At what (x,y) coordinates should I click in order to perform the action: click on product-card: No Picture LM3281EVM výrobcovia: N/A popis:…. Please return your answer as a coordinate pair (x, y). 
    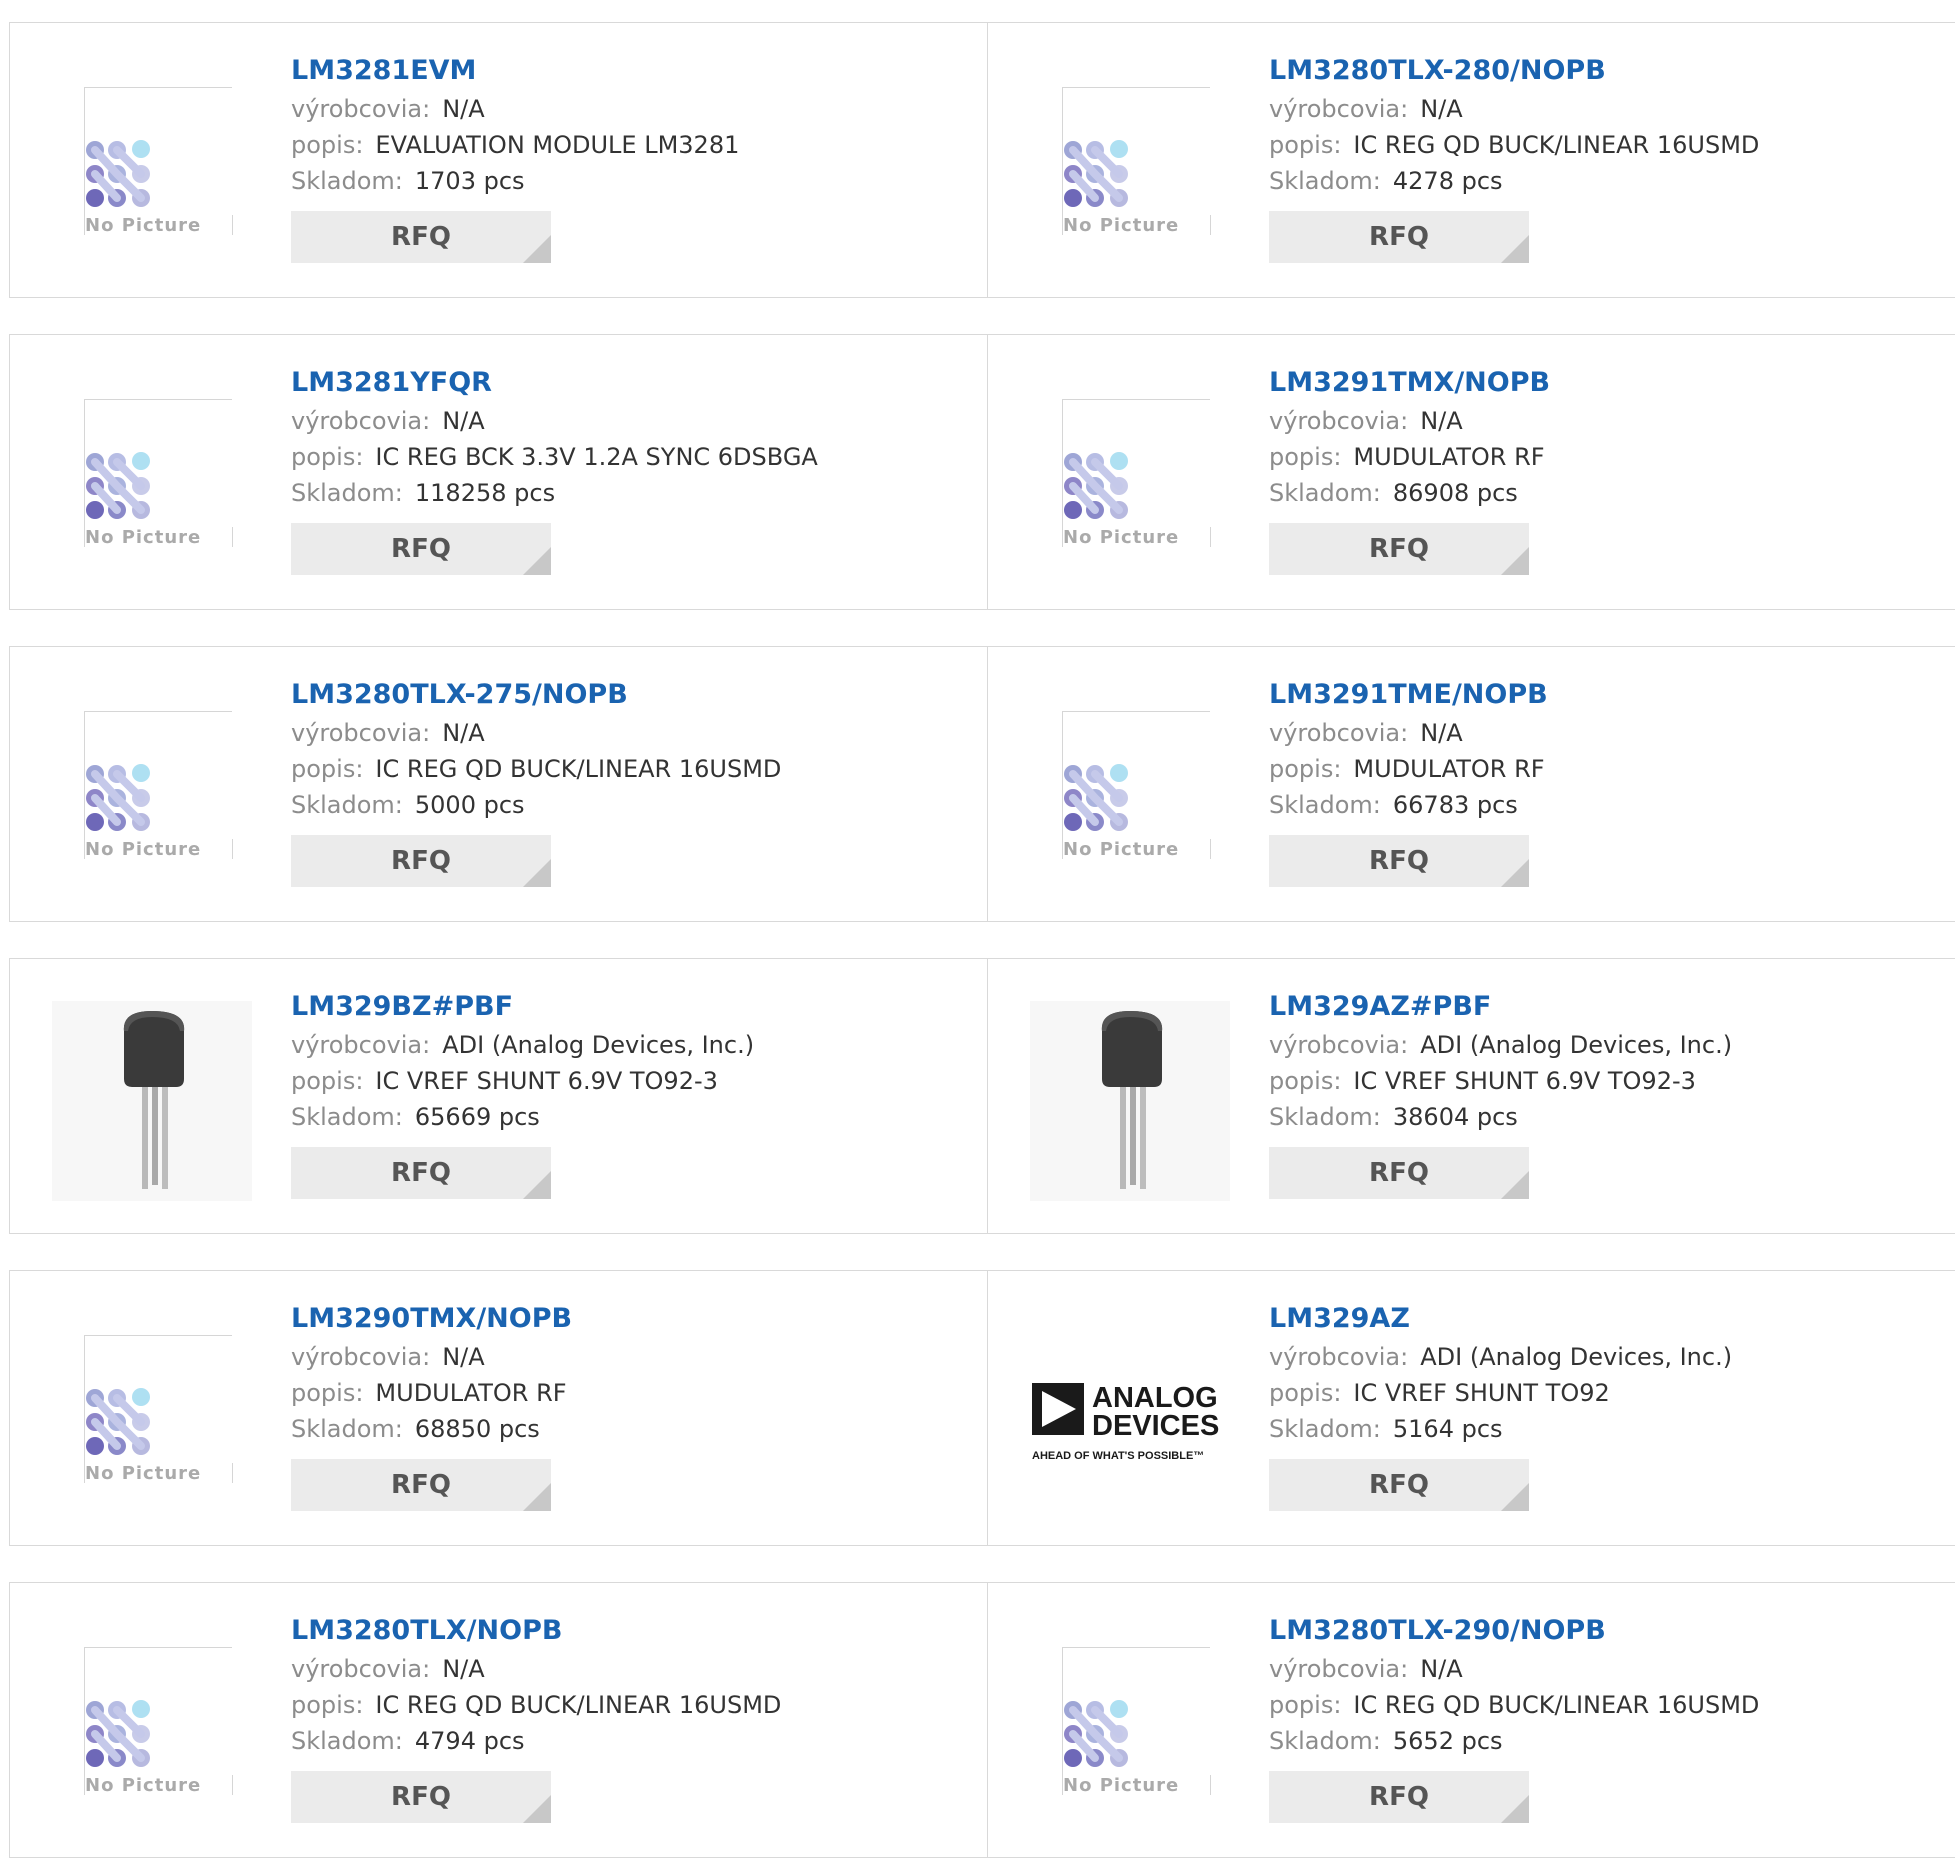
    Looking at the image, I should click on (499, 160).